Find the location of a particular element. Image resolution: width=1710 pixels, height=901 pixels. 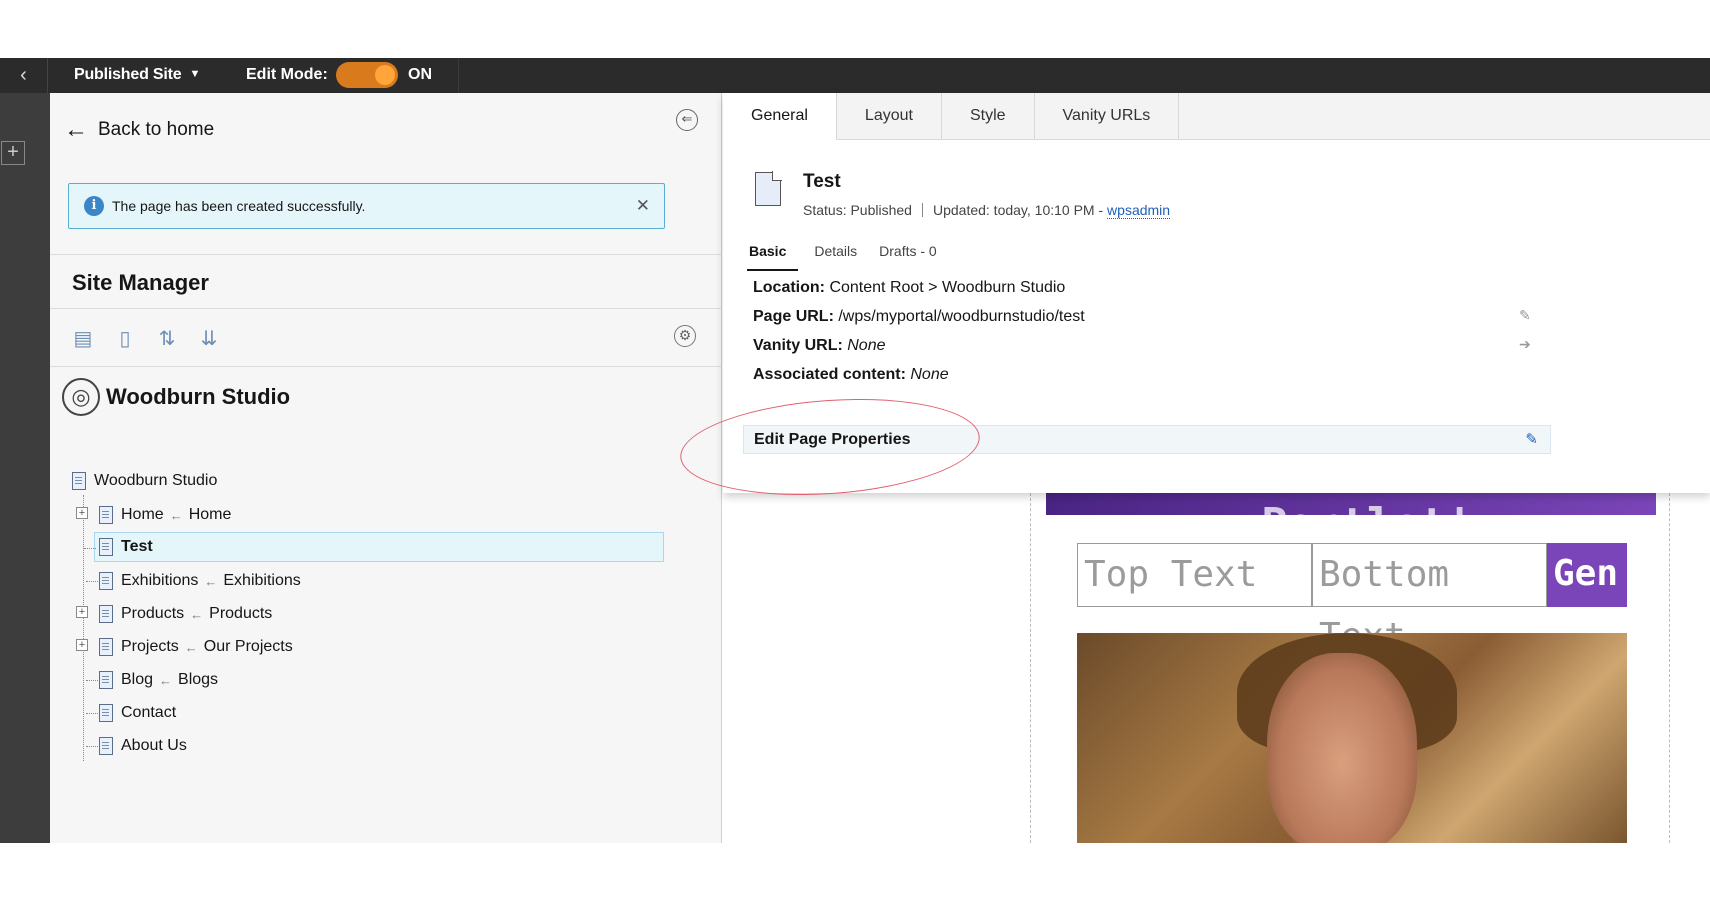

page-url-value: /wps/myportal/woodburnstudio/test is located at coordinates (961, 316).